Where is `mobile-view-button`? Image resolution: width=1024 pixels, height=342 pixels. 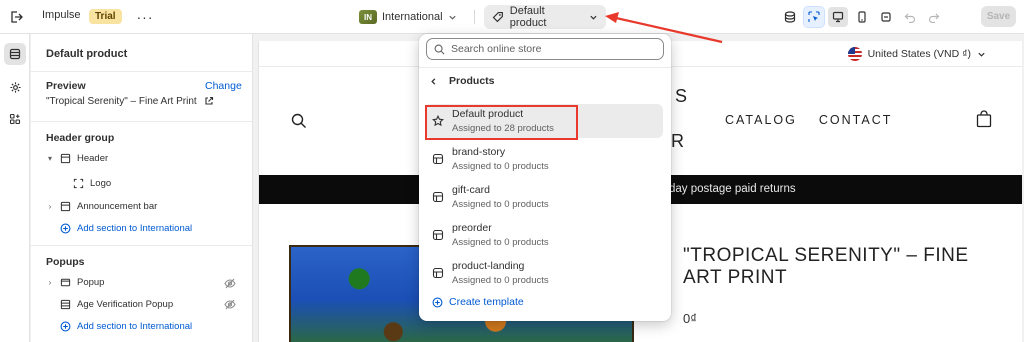 mobile-view-button is located at coordinates (862, 17).